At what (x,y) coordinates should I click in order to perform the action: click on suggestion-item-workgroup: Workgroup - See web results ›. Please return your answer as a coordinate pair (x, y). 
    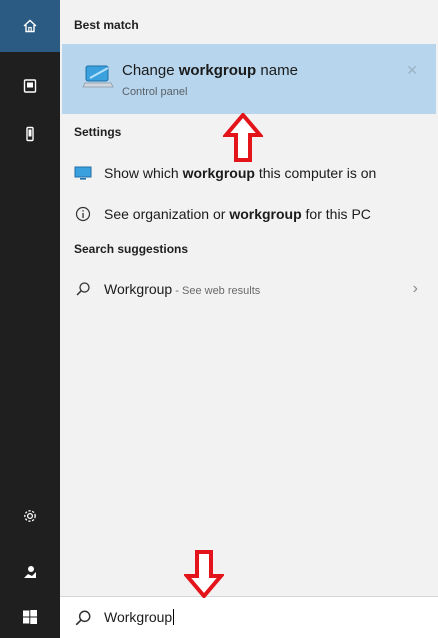
    Looking at the image, I should click on (249, 289).